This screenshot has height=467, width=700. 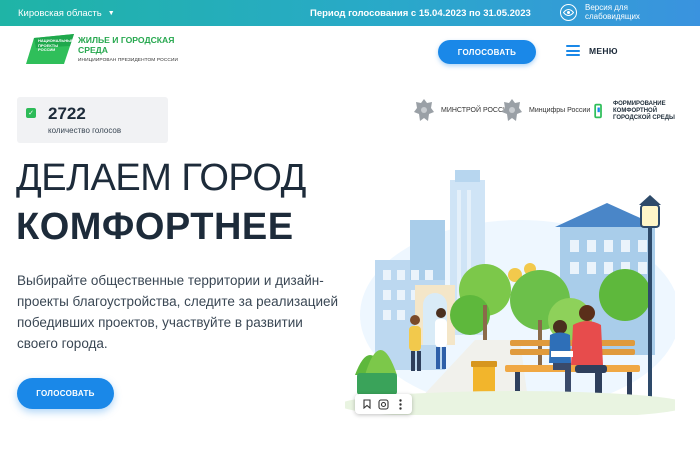 What do you see at coordinates (85, 130) in the screenshot?
I see `vote-count-label: количество голосов` at bounding box center [85, 130].